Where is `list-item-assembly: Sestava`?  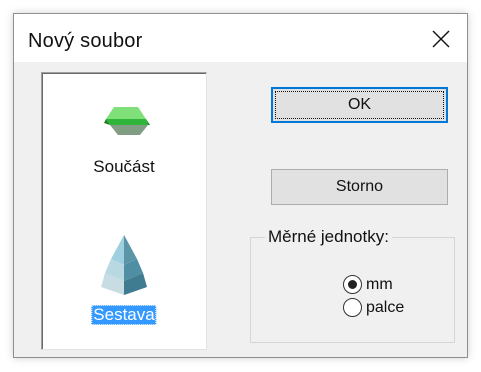
list-item-assembly: Sestava is located at coordinates (124, 288).